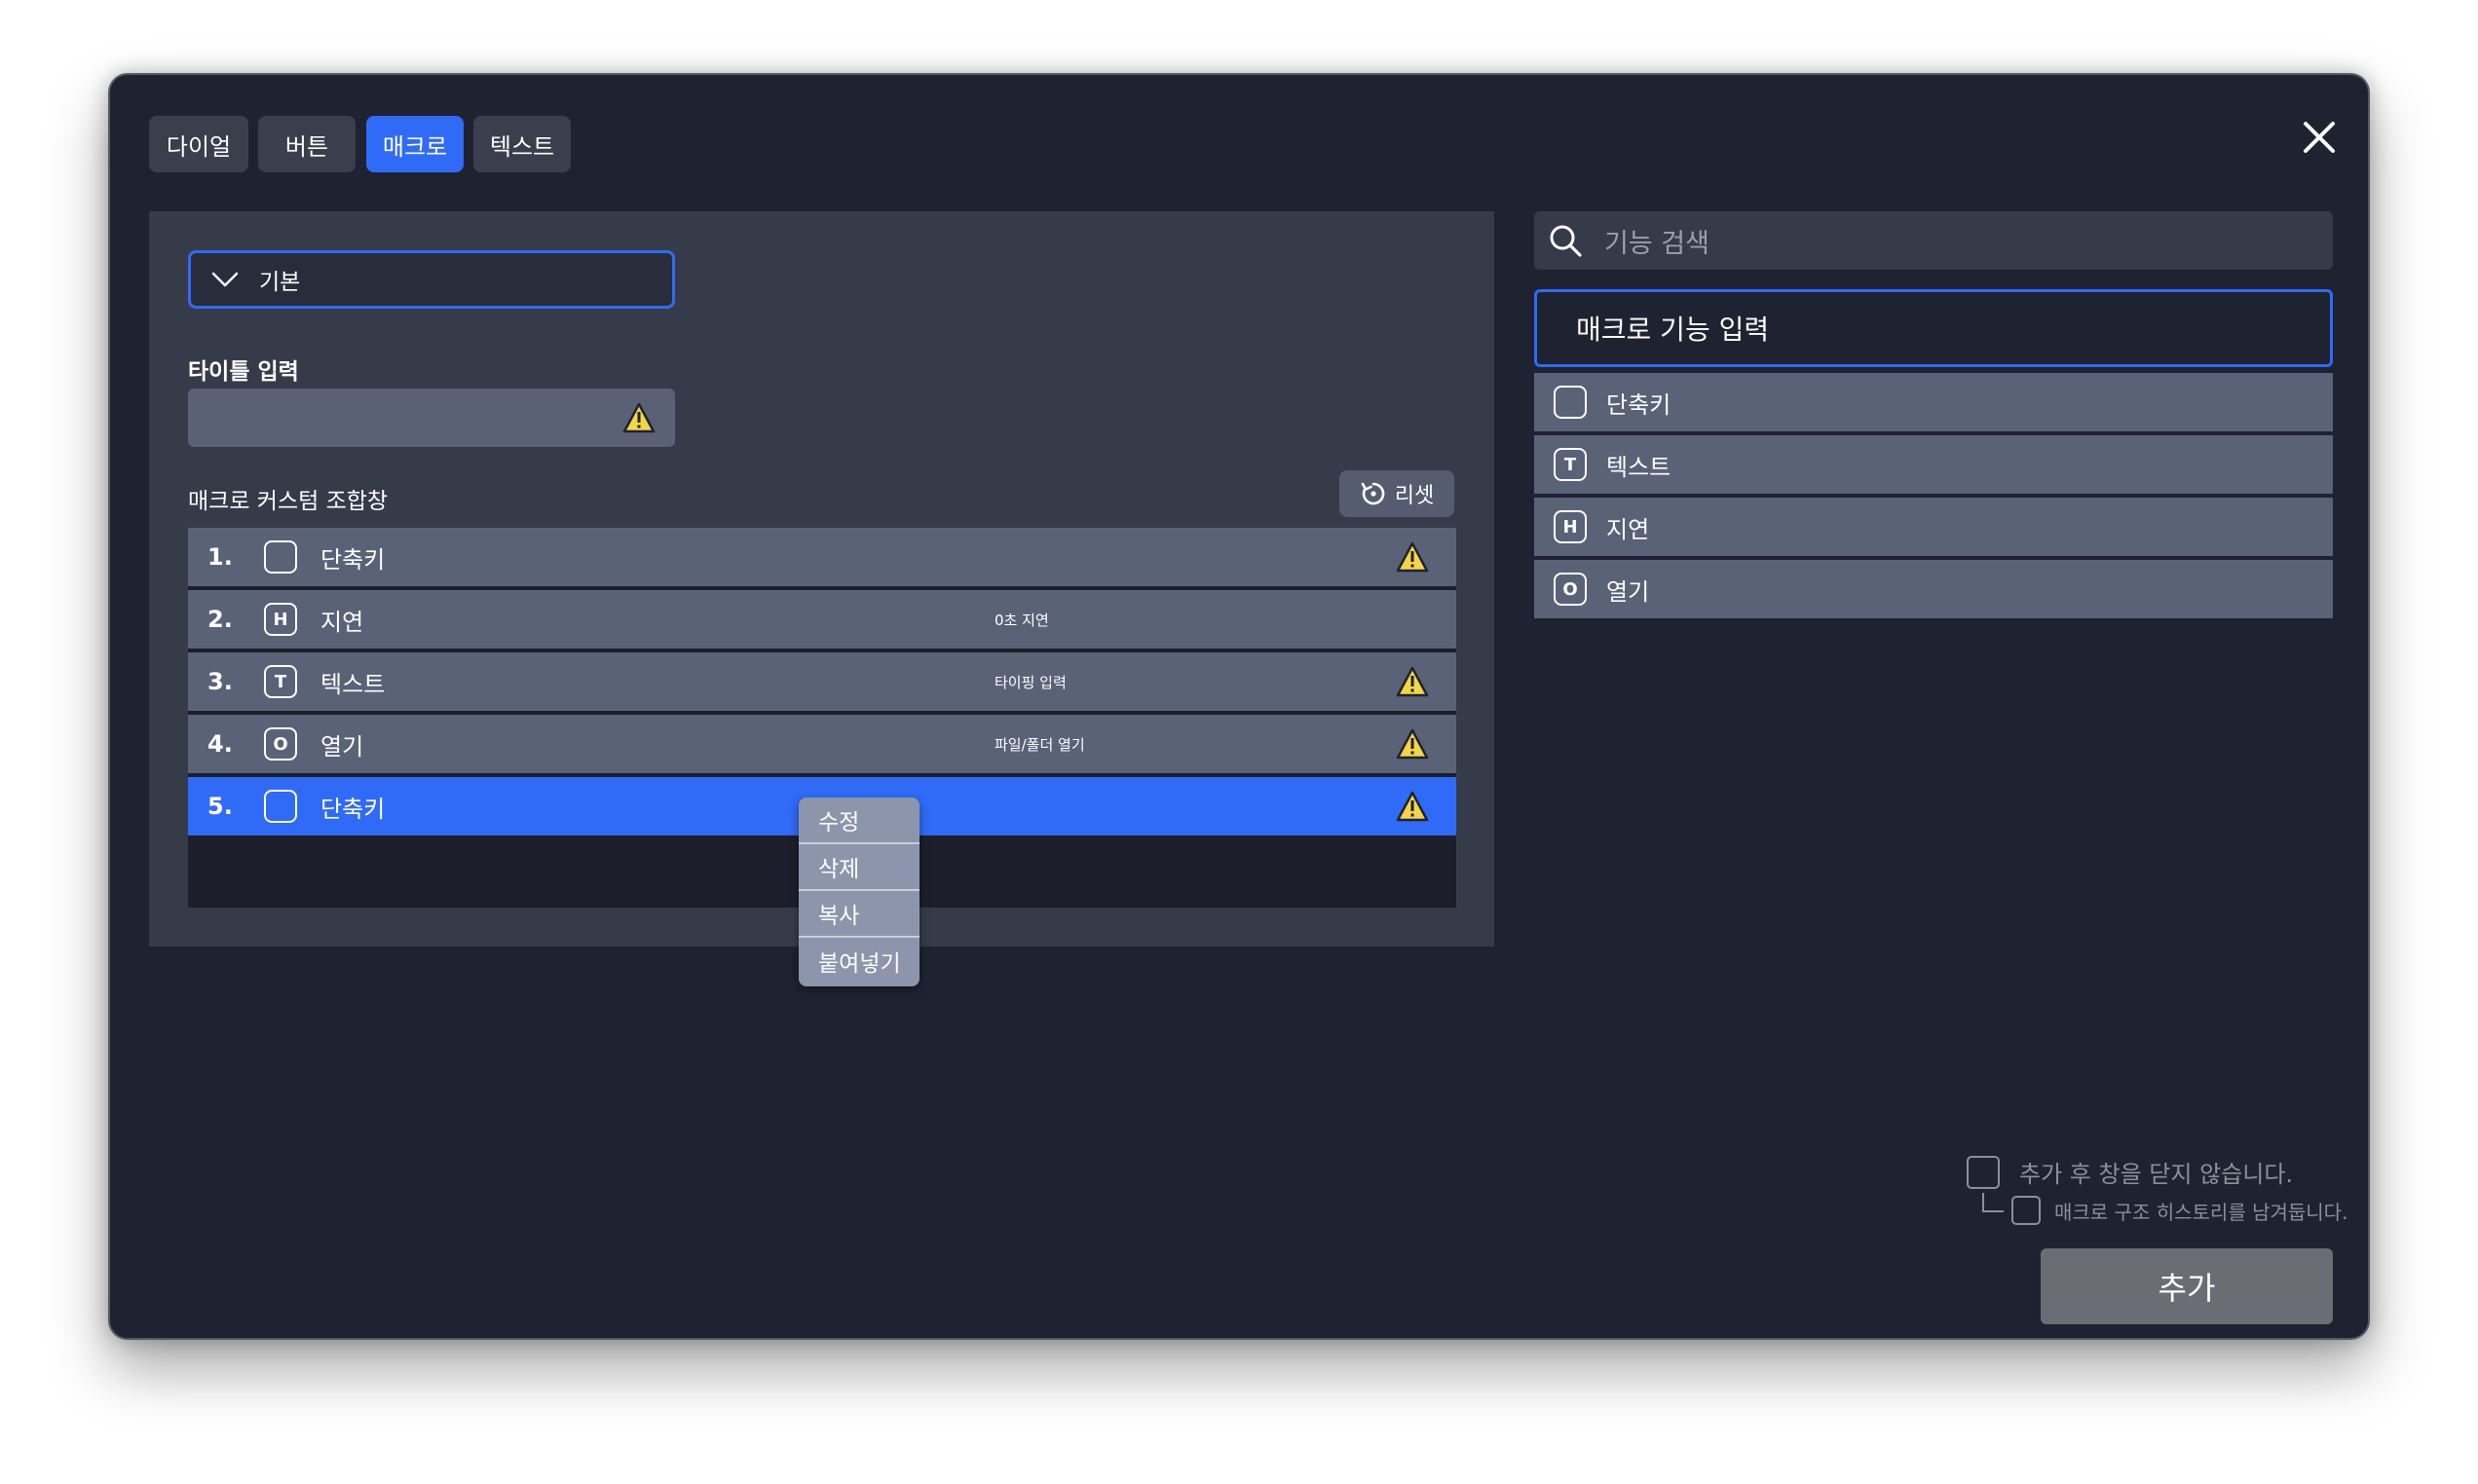 This screenshot has width=2478, height=1484. Describe the element at coordinates (244, 372) in the screenshot. I see `title-label: 타이틀 입력` at that location.